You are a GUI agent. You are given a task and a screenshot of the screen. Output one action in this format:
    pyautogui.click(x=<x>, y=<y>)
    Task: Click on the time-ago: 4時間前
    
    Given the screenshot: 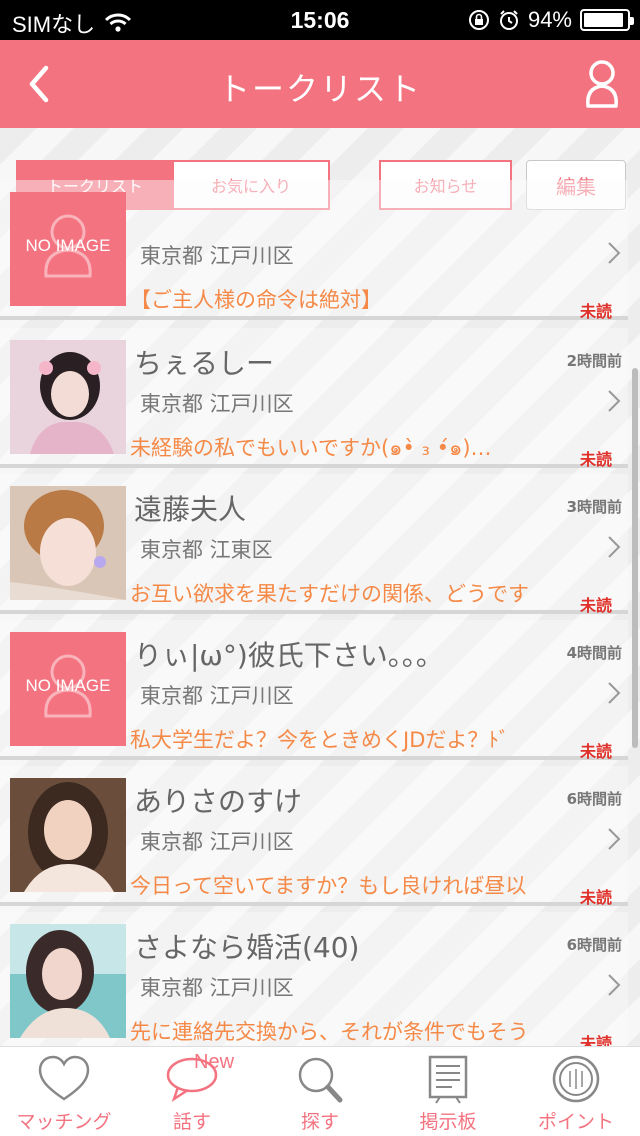 What is the action you would take?
    pyautogui.click(x=594, y=653)
    